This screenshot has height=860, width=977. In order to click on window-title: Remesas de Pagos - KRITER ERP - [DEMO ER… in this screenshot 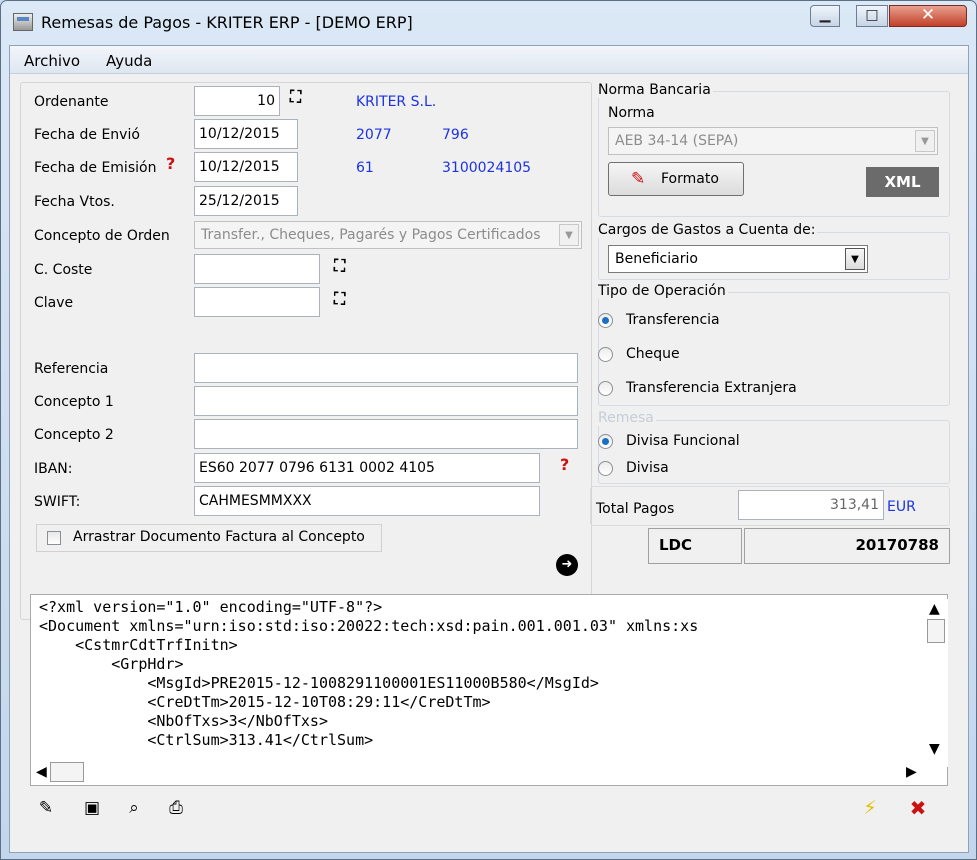, I will do `click(227, 22)`.